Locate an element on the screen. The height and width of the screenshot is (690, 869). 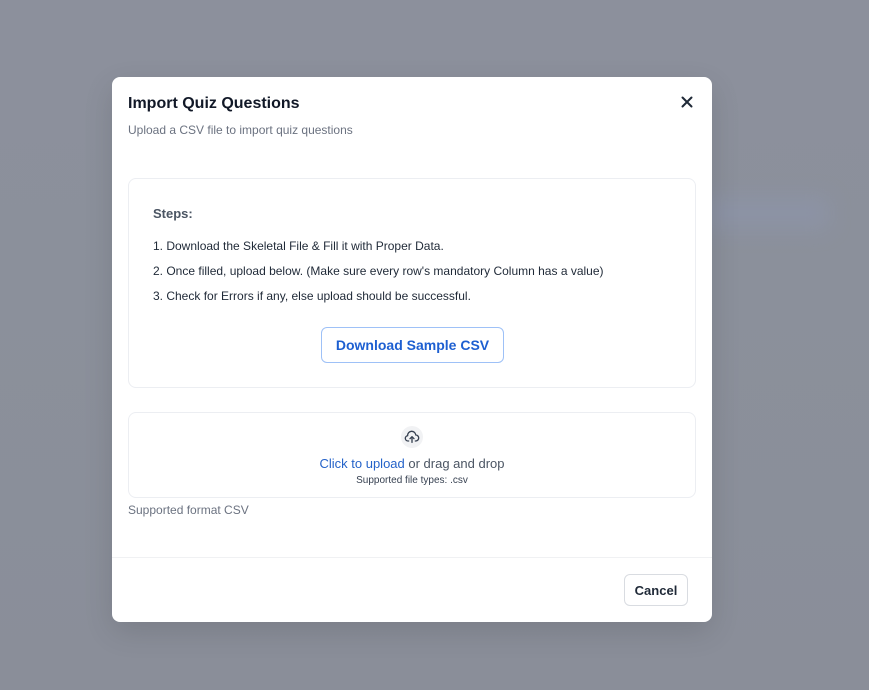
supported-file-types: Supported file types: .csv is located at coordinates (412, 480).